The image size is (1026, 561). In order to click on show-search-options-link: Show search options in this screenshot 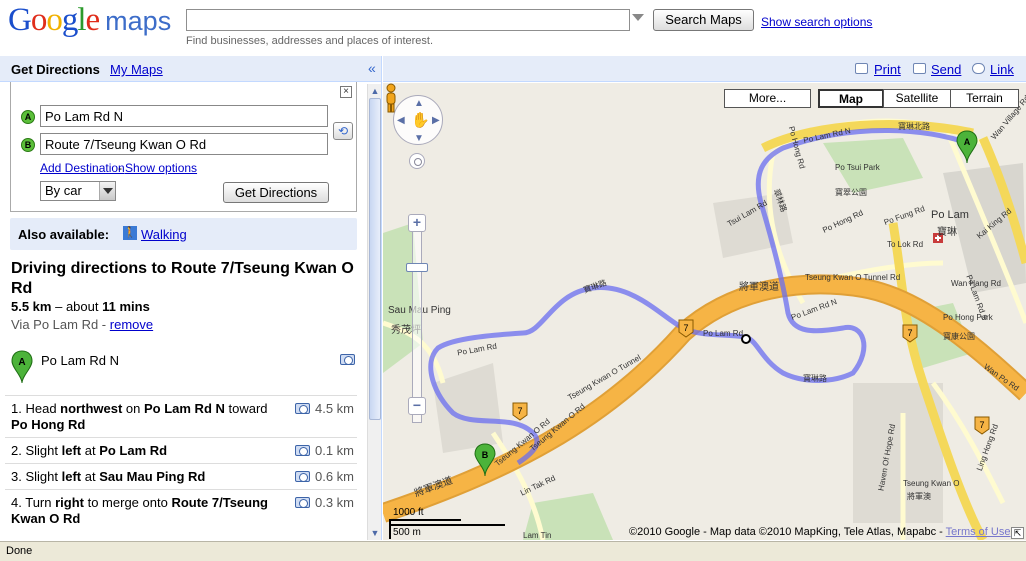, I will do `click(816, 22)`.